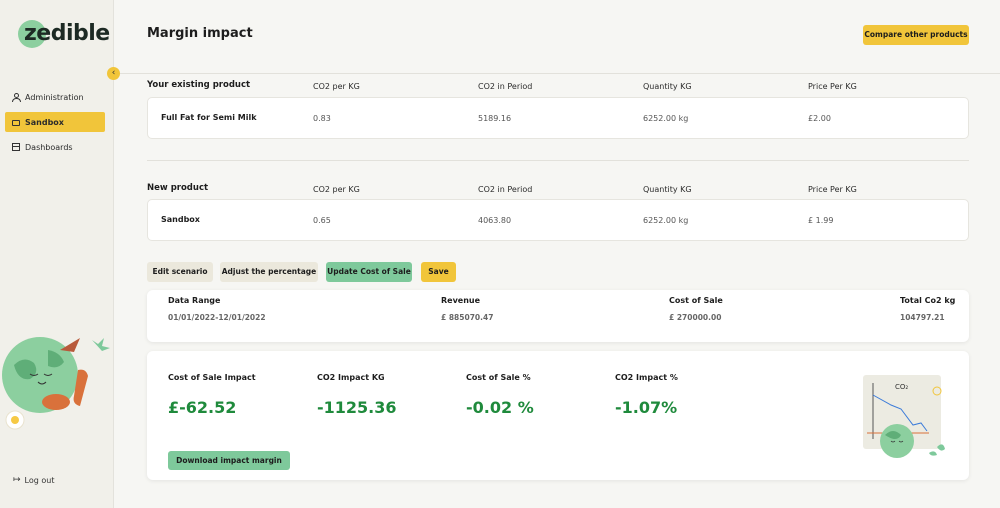 The width and height of the screenshot is (1000, 508). Describe the element at coordinates (369, 272) in the screenshot. I see `update-cost-of-sale-button: Update Cost of Sale` at that location.